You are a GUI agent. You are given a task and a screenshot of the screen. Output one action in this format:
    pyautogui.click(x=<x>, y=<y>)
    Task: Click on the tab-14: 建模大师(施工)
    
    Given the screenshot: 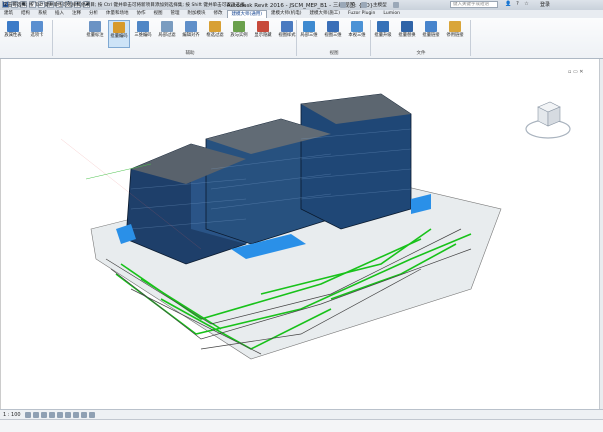 What is the action you would take?
    pyautogui.click(x=325, y=14)
    